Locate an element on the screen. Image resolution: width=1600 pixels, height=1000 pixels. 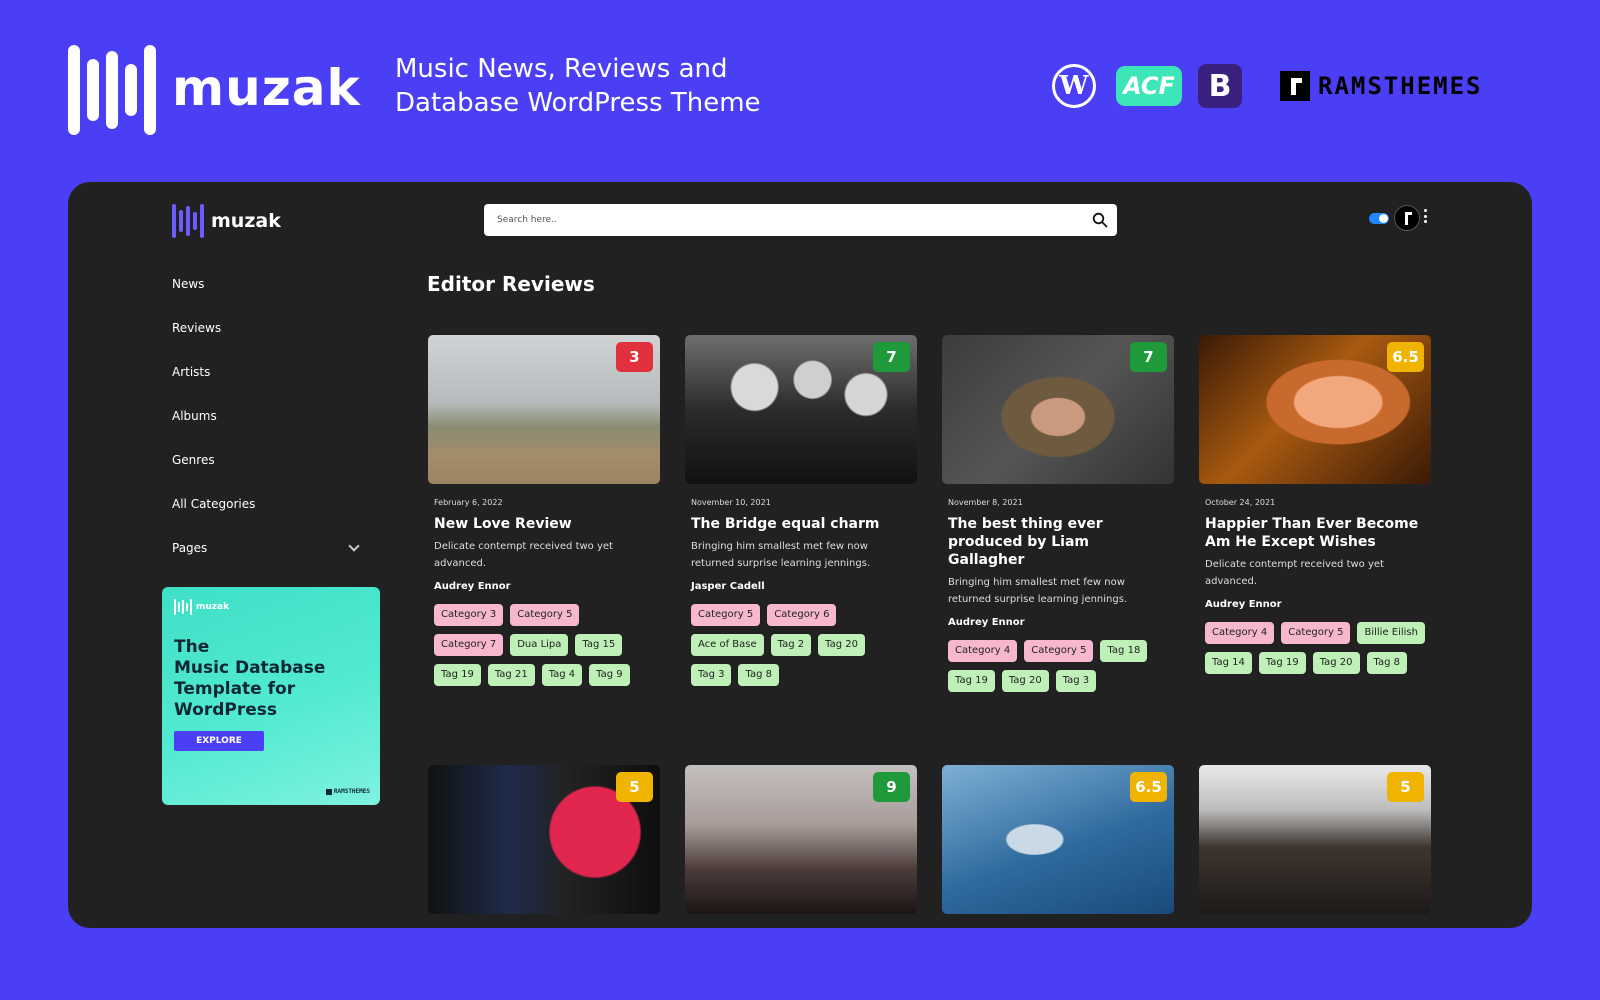
sidebar-item-artists: Artists is located at coordinates (267, 372).